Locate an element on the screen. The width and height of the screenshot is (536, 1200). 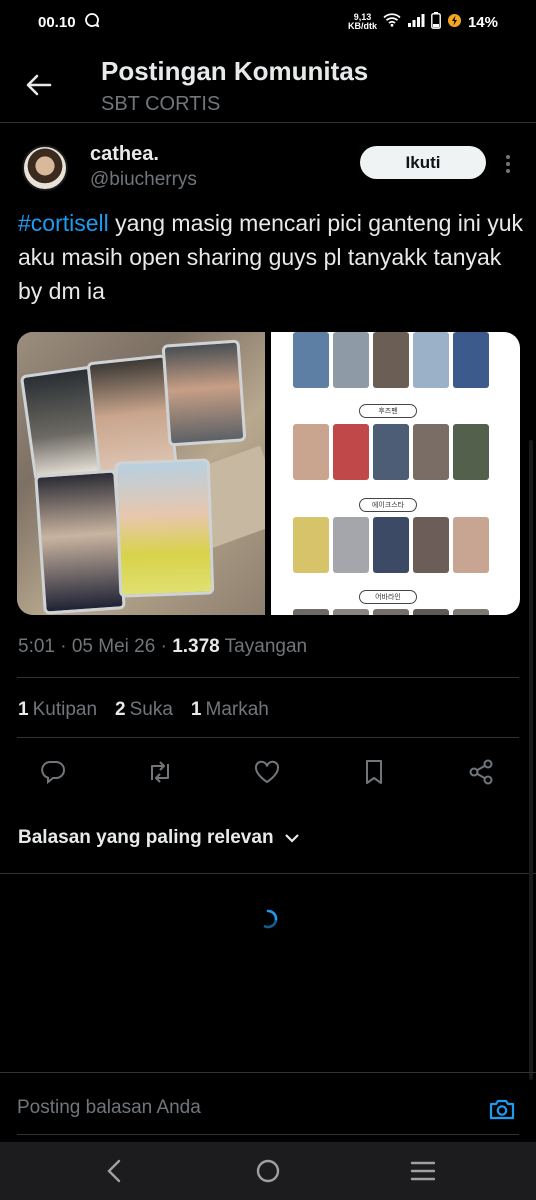
system-nav-bar is located at coordinates (268, 1171).